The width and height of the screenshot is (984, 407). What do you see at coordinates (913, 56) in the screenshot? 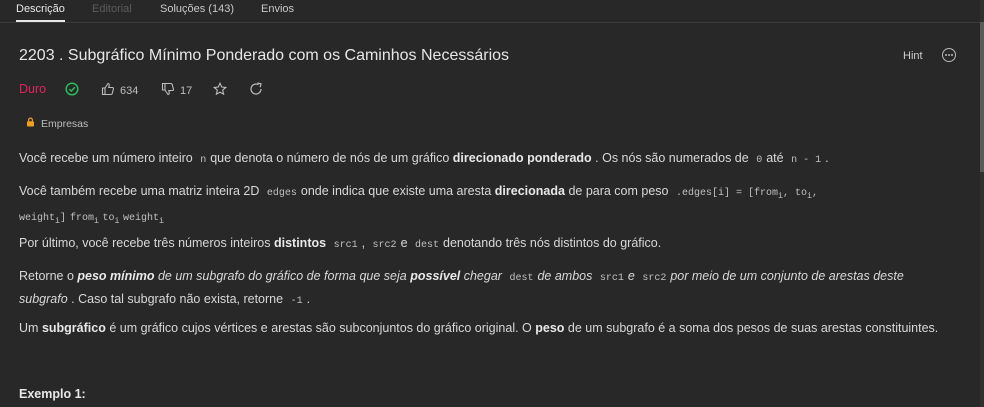
I see `hint-button: Hint` at bounding box center [913, 56].